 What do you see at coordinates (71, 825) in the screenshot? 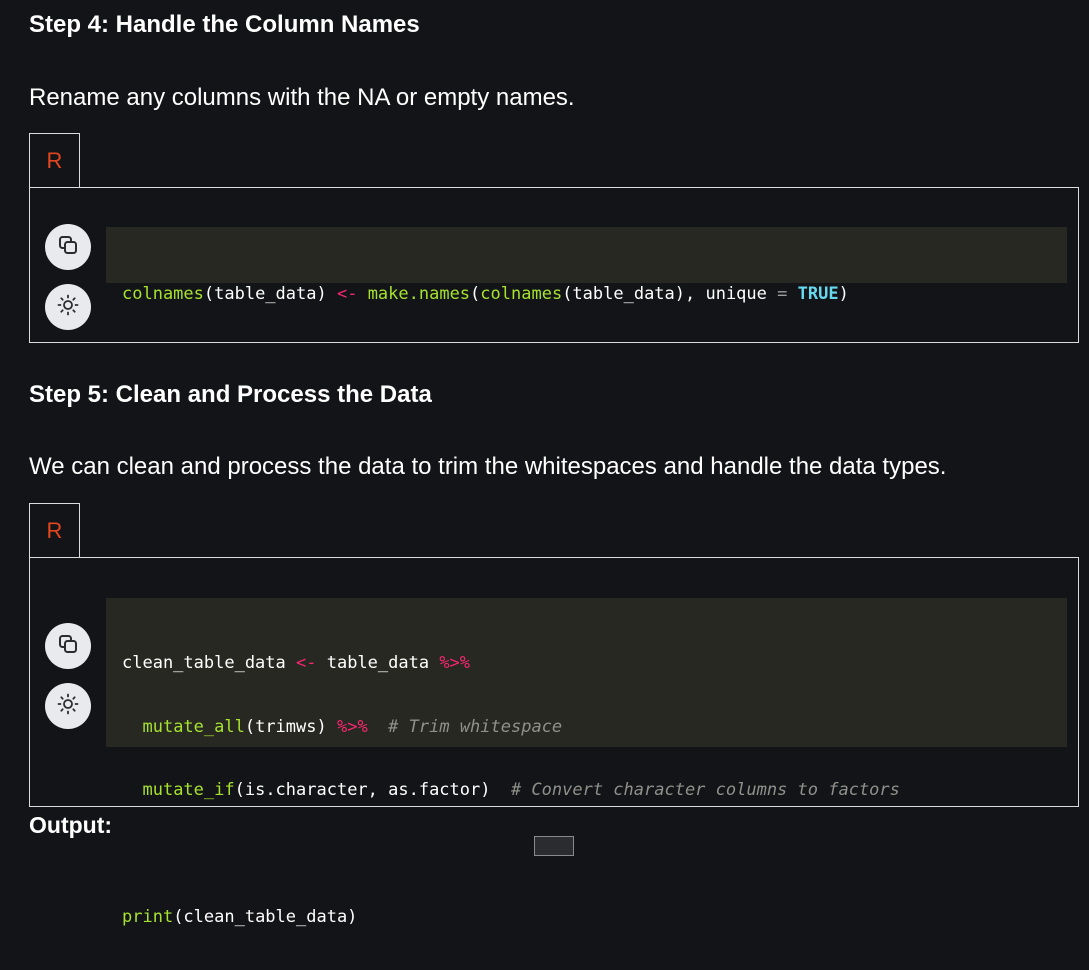
I see `output-label: Output:` at bounding box center [71, 825].